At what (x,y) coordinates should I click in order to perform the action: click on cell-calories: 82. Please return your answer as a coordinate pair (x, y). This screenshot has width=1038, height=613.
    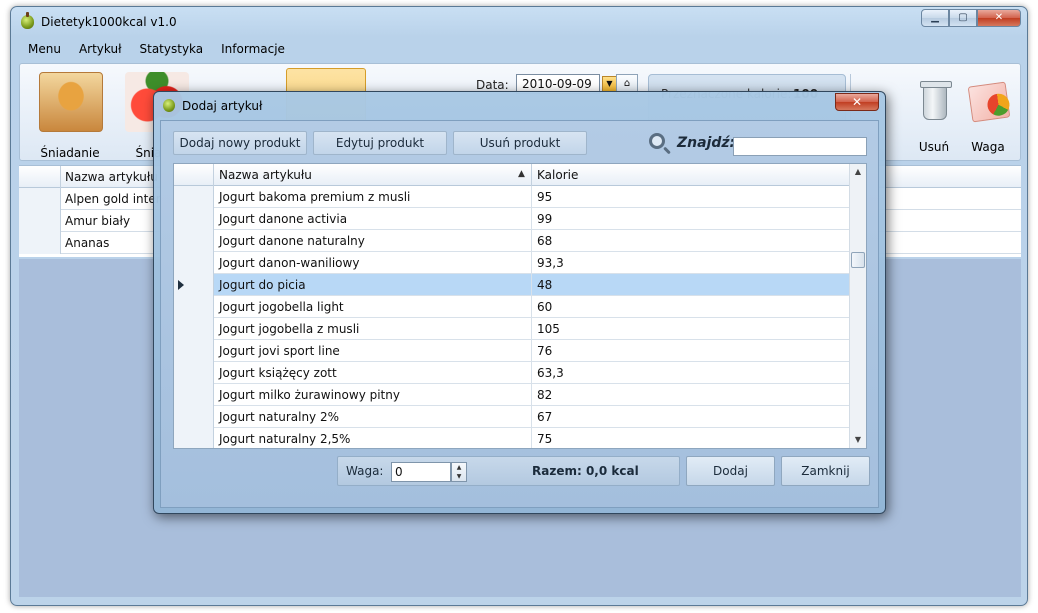
    Looking at the image, I should click on (545, 395).